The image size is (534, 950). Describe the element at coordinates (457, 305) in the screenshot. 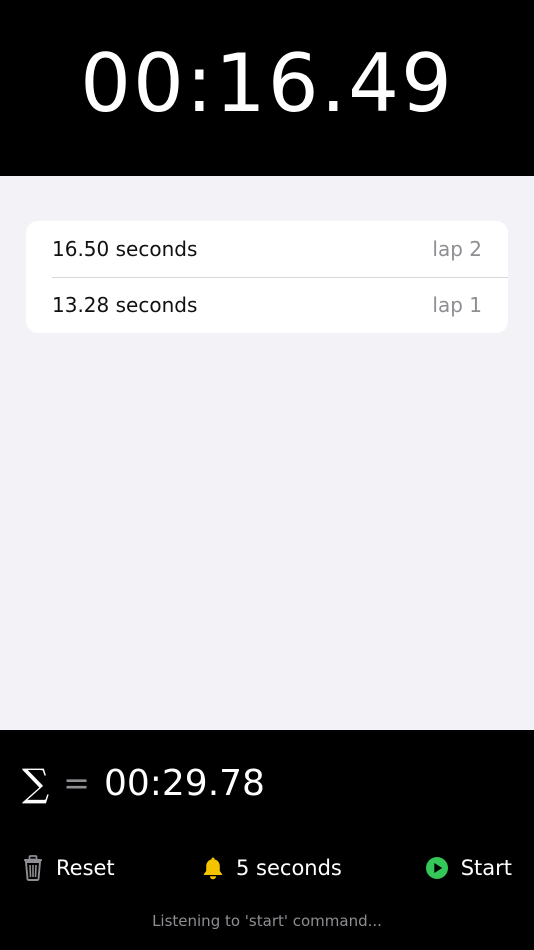

I see `lap-label: lap 1` at that location.